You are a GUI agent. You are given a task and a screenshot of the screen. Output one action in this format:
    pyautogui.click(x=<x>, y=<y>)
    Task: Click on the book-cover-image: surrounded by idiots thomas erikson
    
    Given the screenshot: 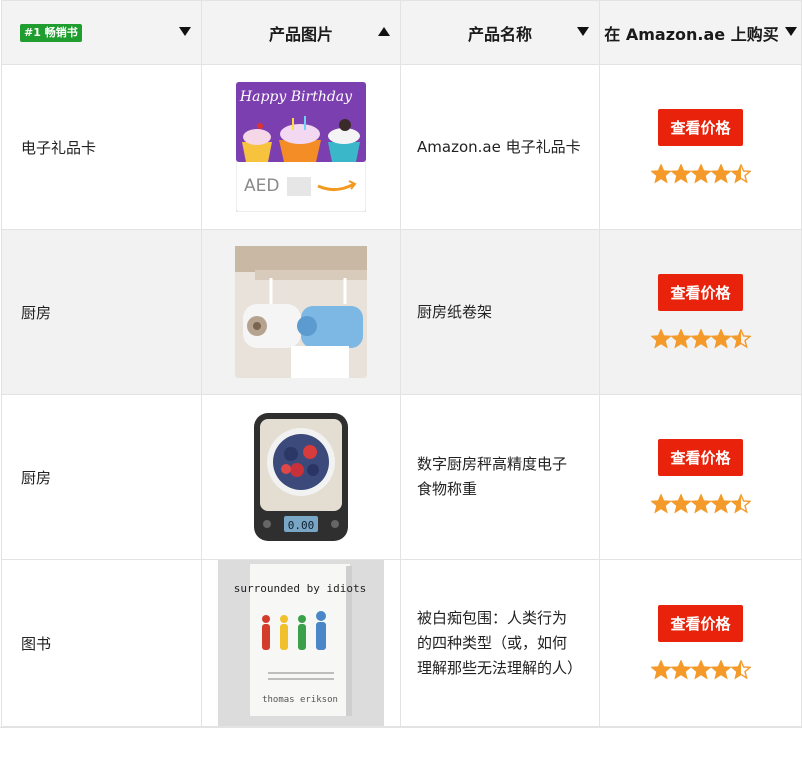 What is the action you would take?
    pyautogui.click(x=301, y=643)
    